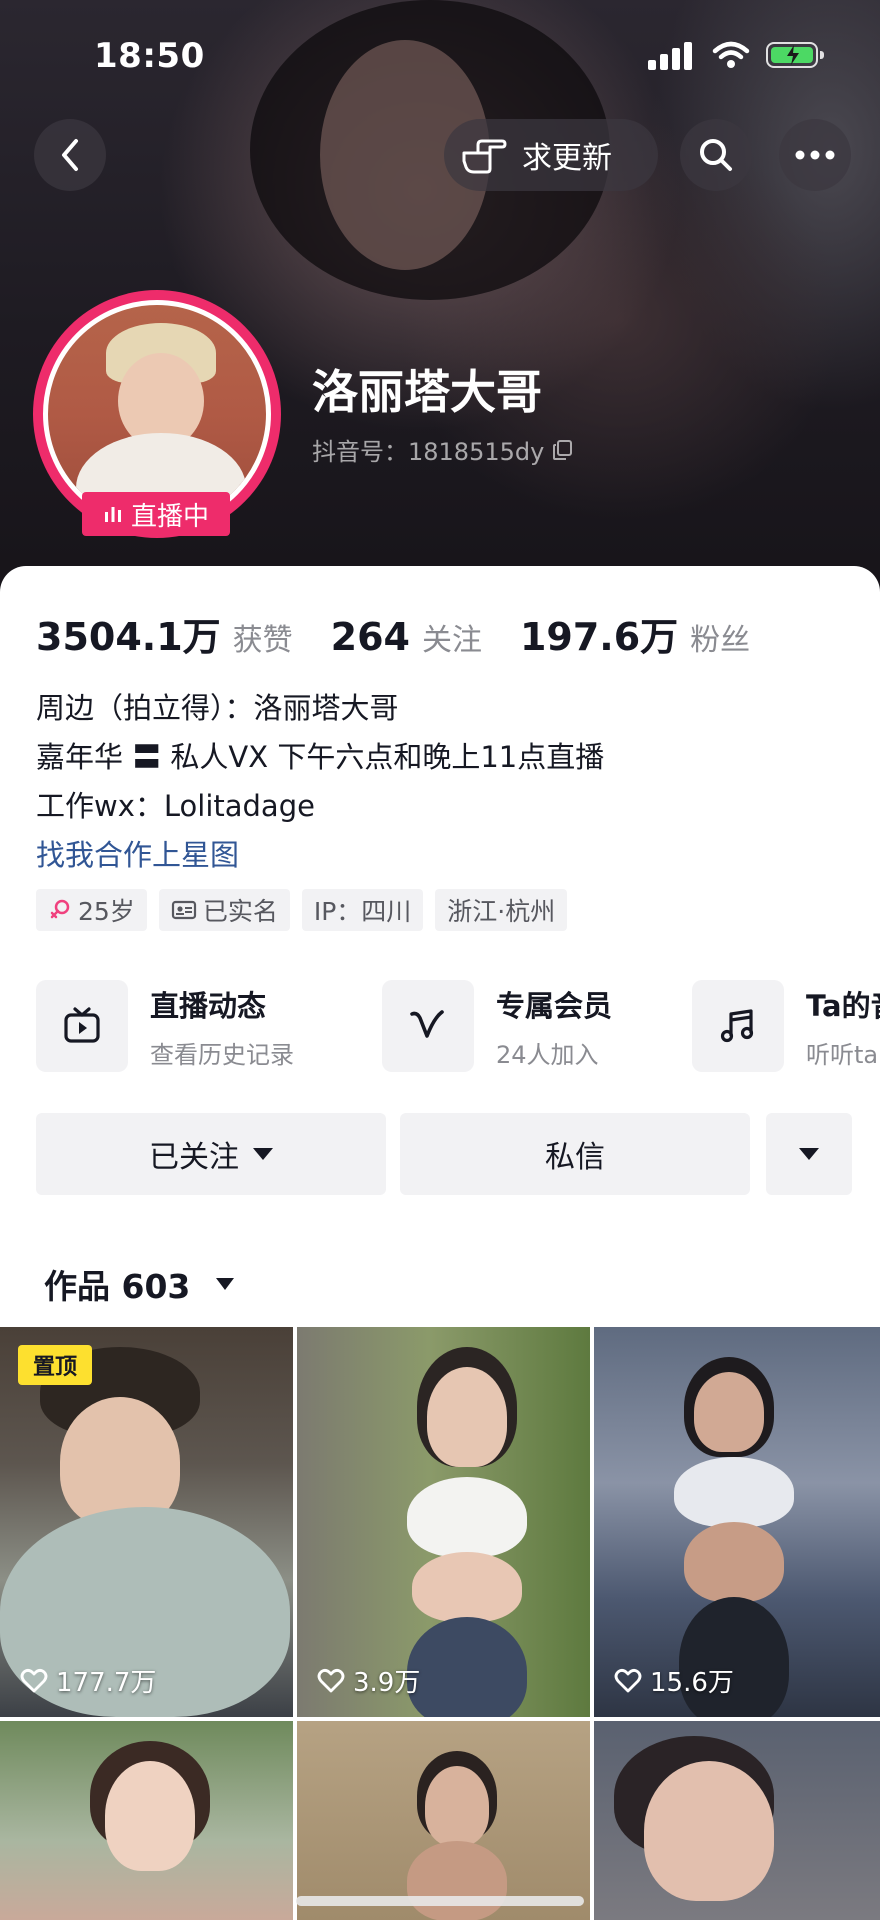 The width and height of the screenshot is (880, 1920). I want to click on bio-line: 嘉年华 〓 私人VX 下午六点和晚上11点直播, so click(320, 757).